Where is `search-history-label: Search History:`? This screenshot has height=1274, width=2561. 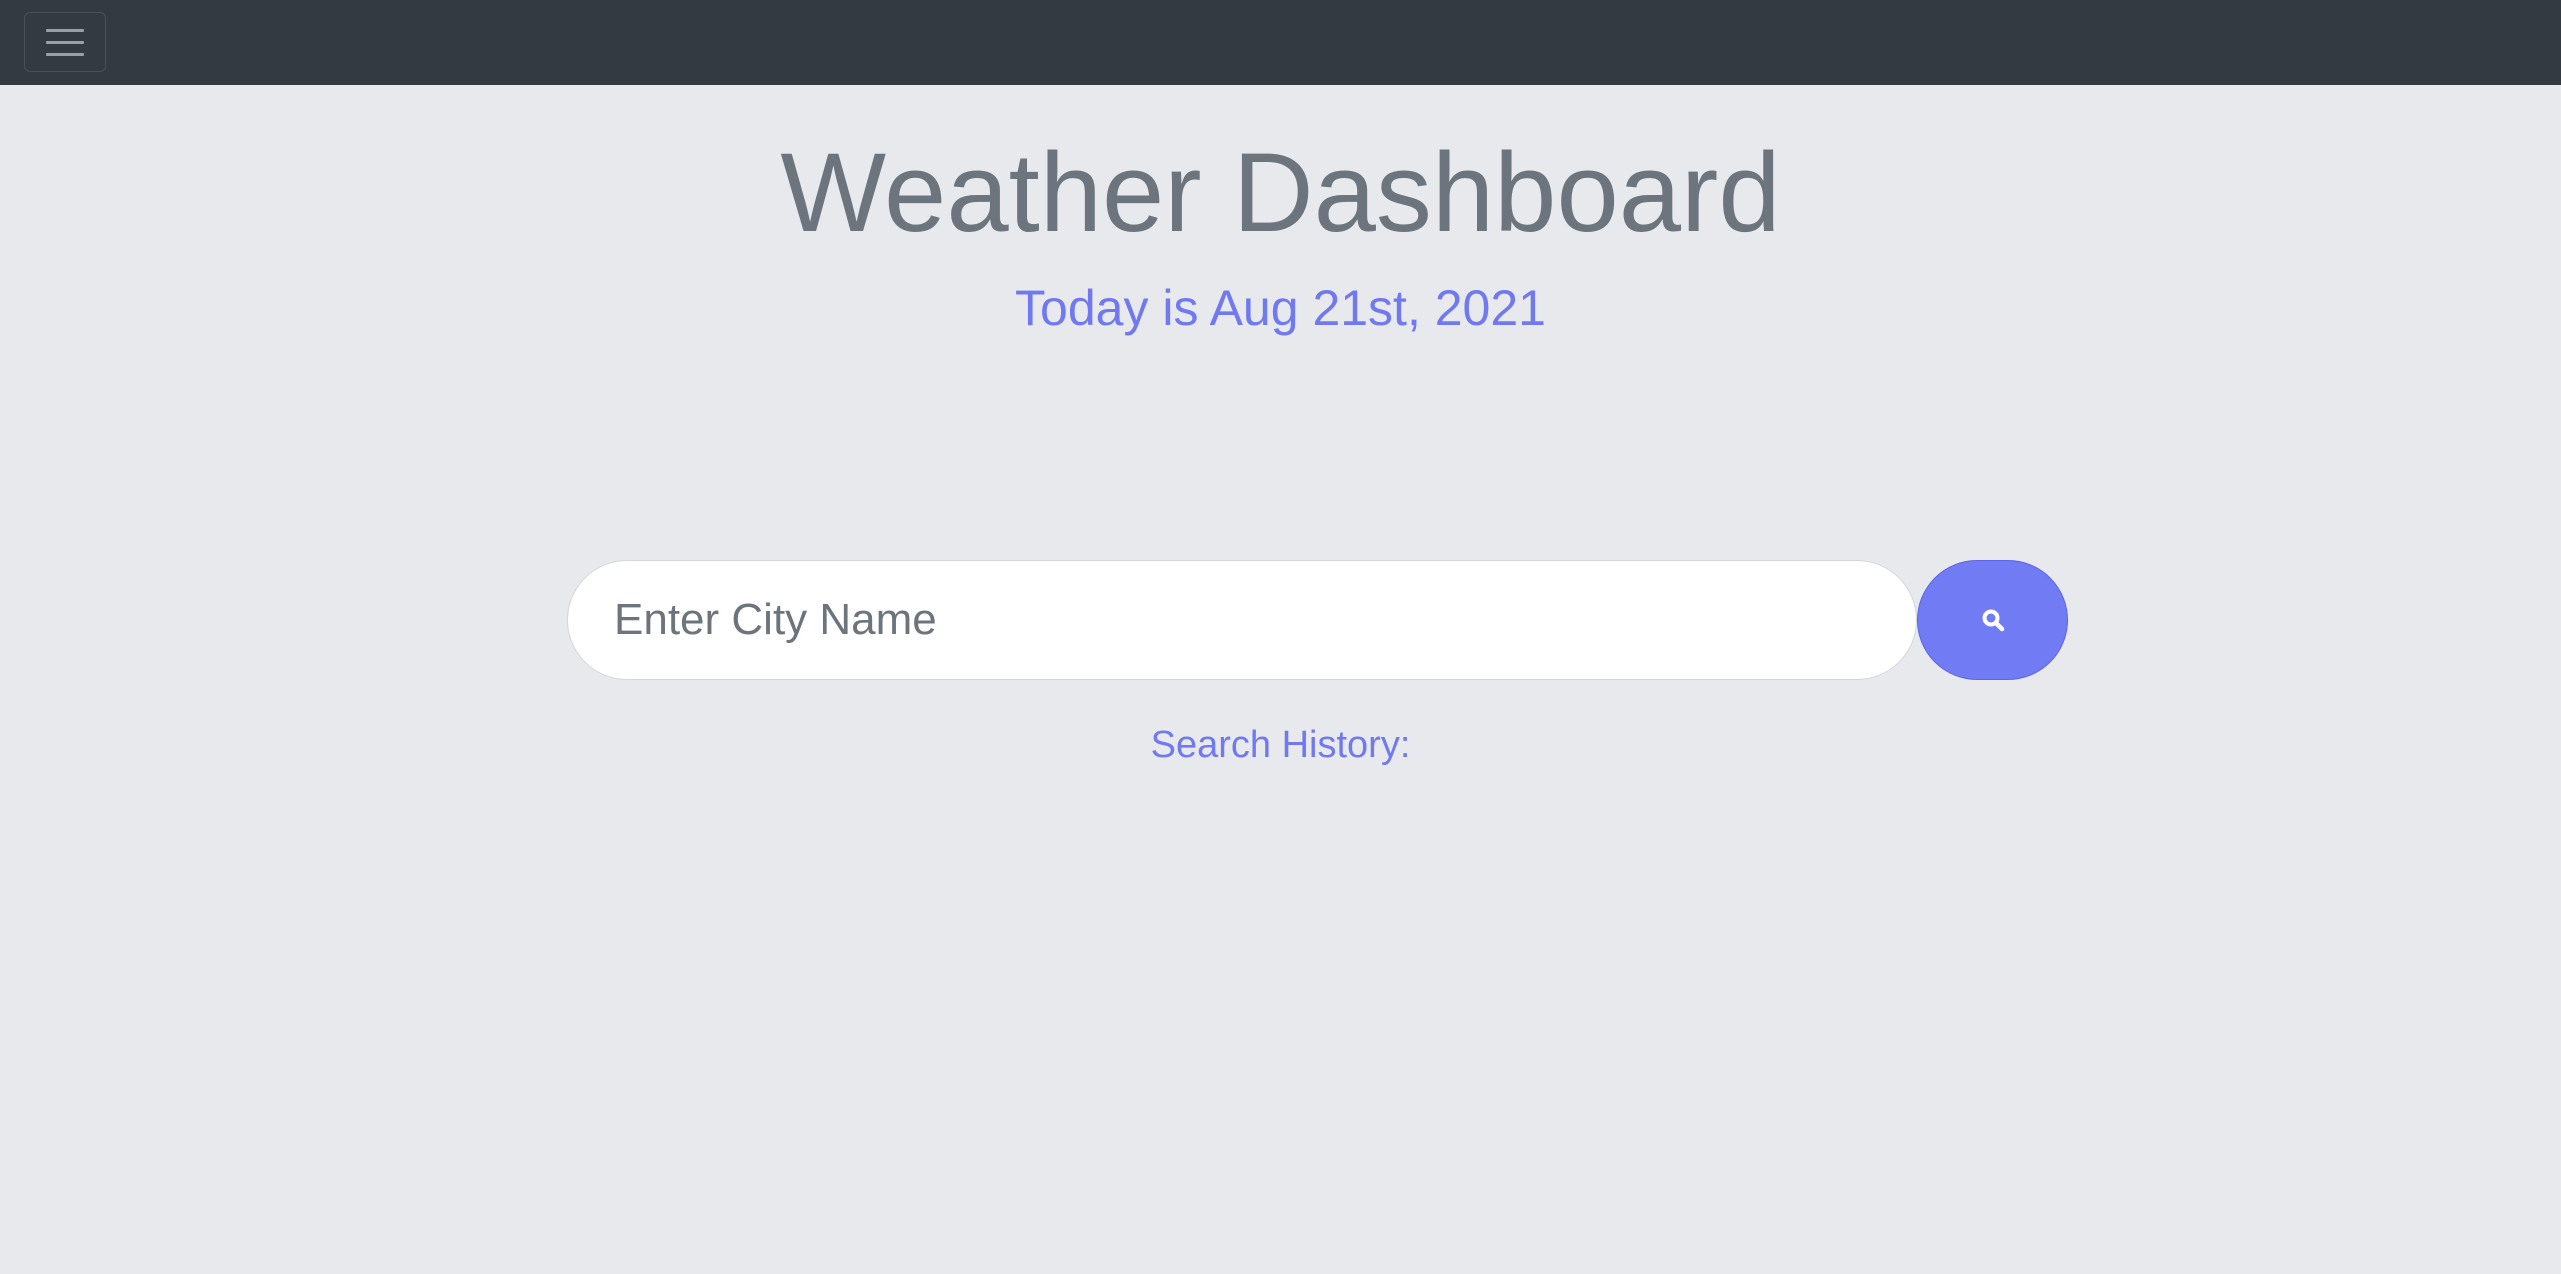 search-history-label: Search History: is located at coordinates (1280, 745).